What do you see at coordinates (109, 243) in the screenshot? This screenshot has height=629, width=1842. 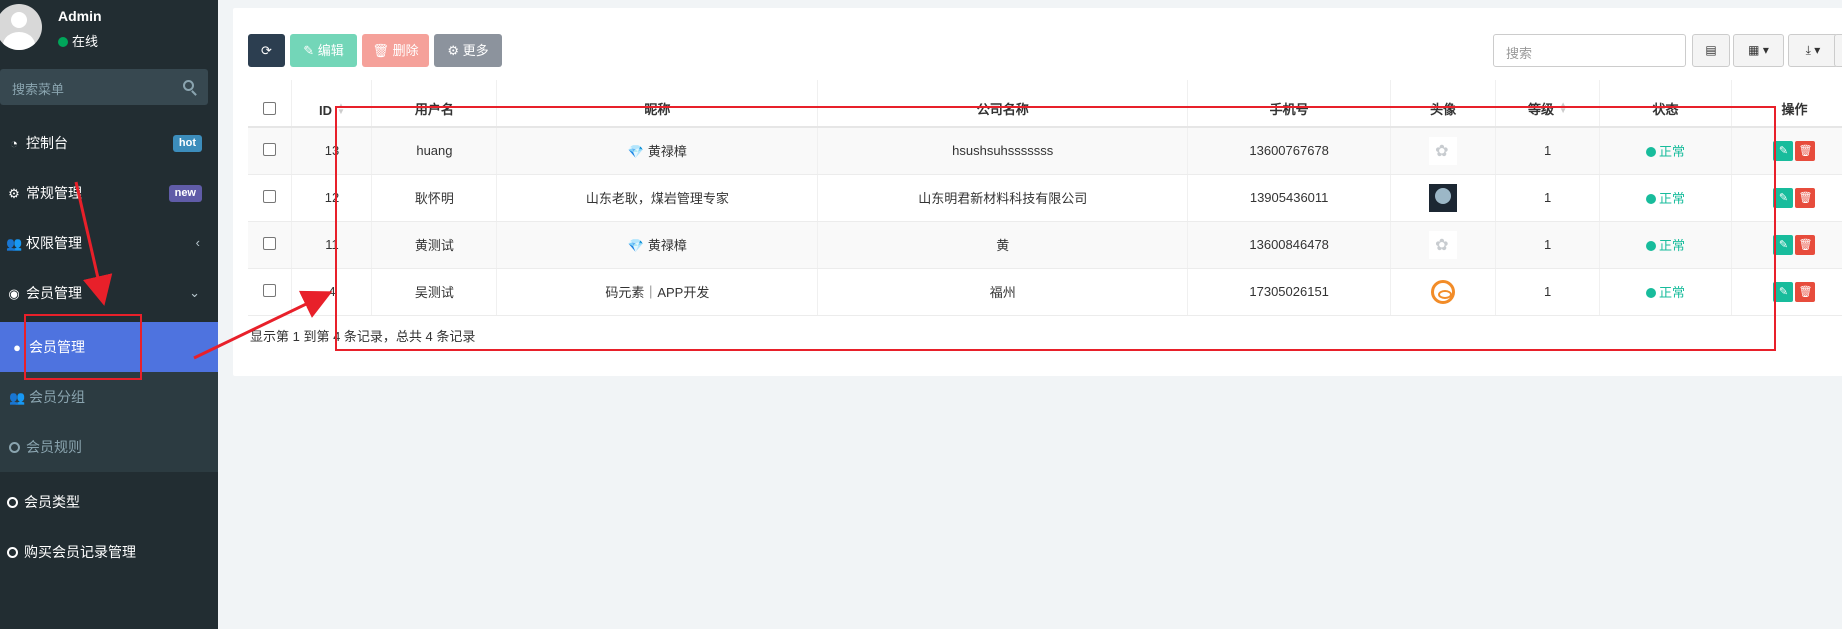 I see `sidebar-item-permission: 👥 权限管理 ‹` at bounding box center [109, 243].